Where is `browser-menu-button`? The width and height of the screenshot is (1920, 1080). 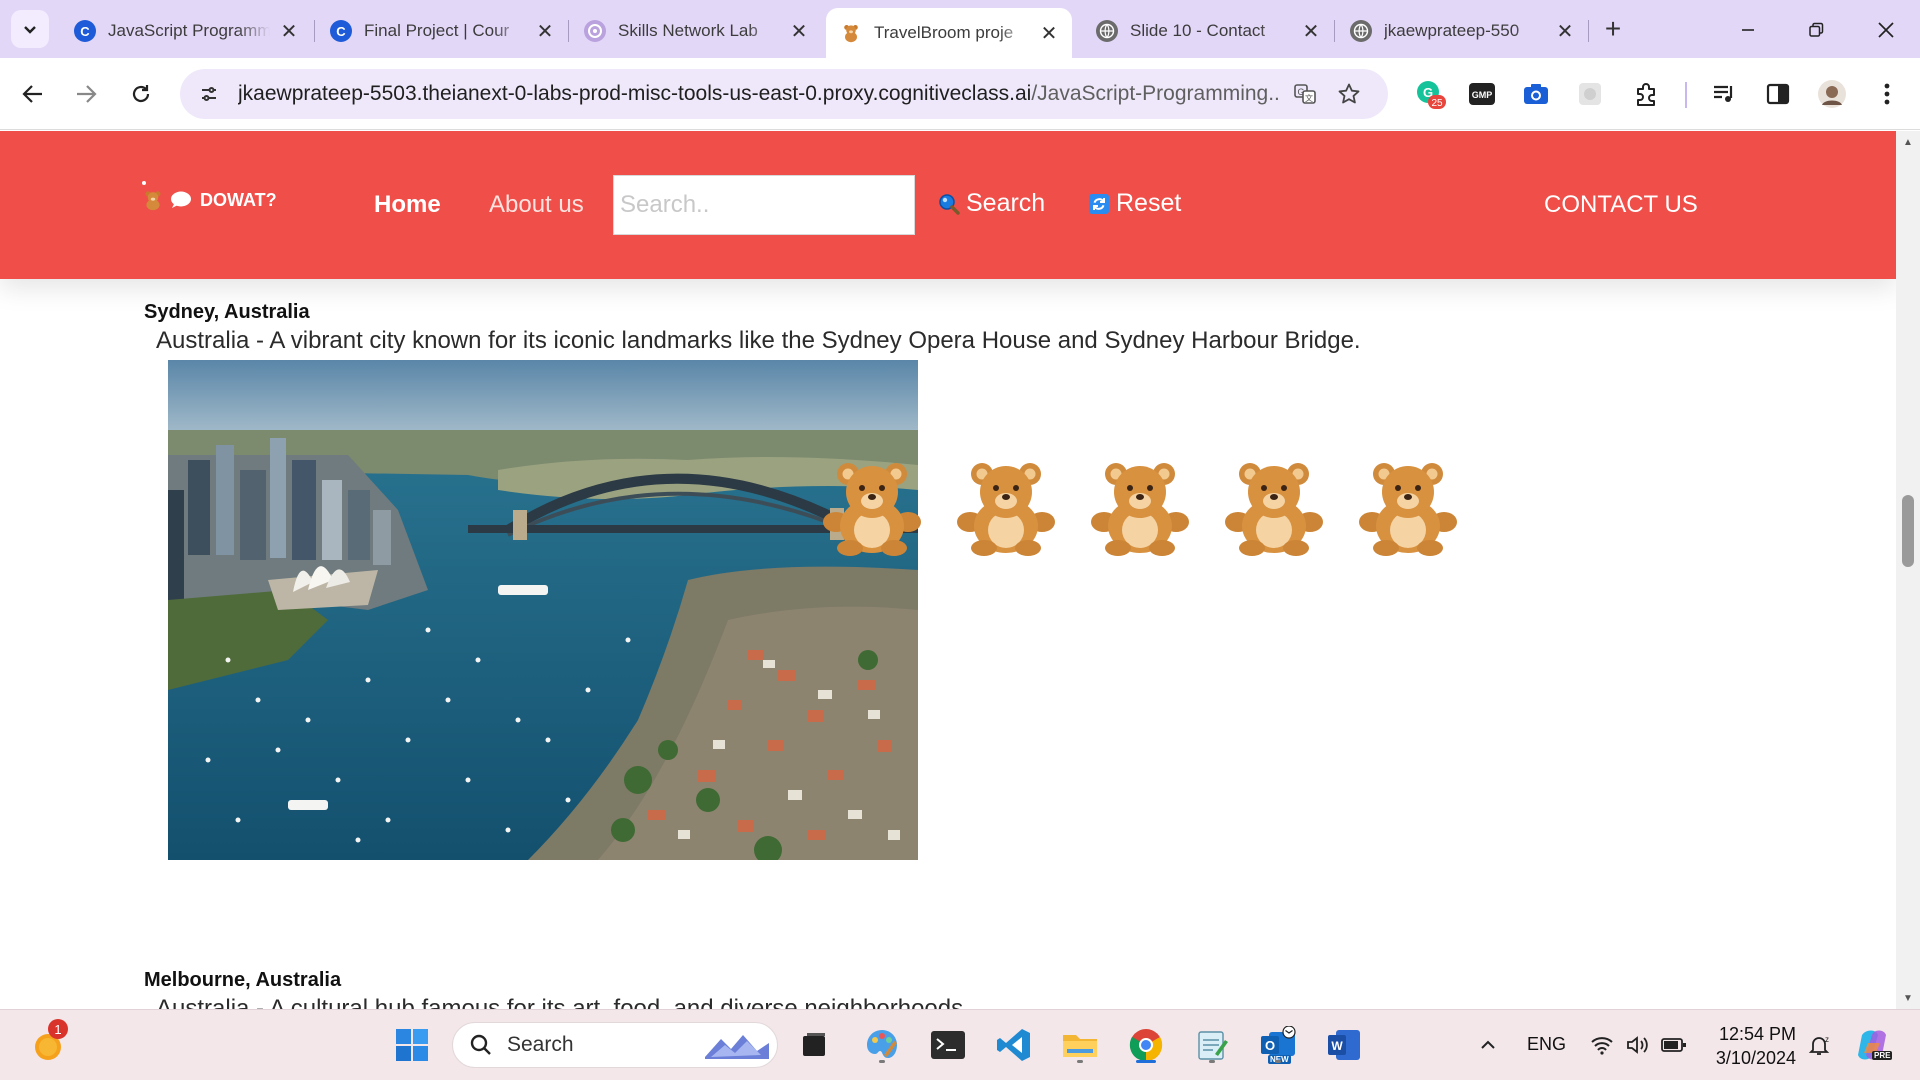
browser-menu-button is located at coordinates (1887, 94).